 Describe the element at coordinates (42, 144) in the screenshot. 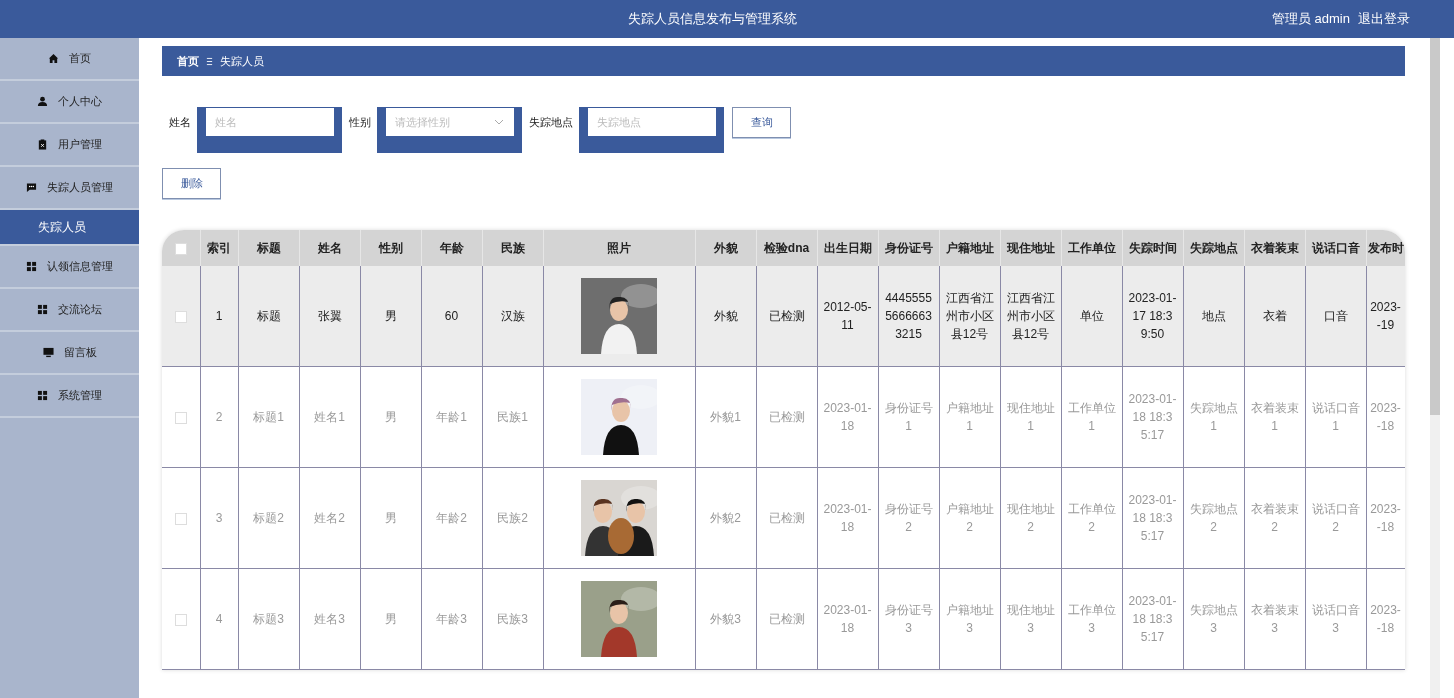

I see `clipboard-icon` at that location.